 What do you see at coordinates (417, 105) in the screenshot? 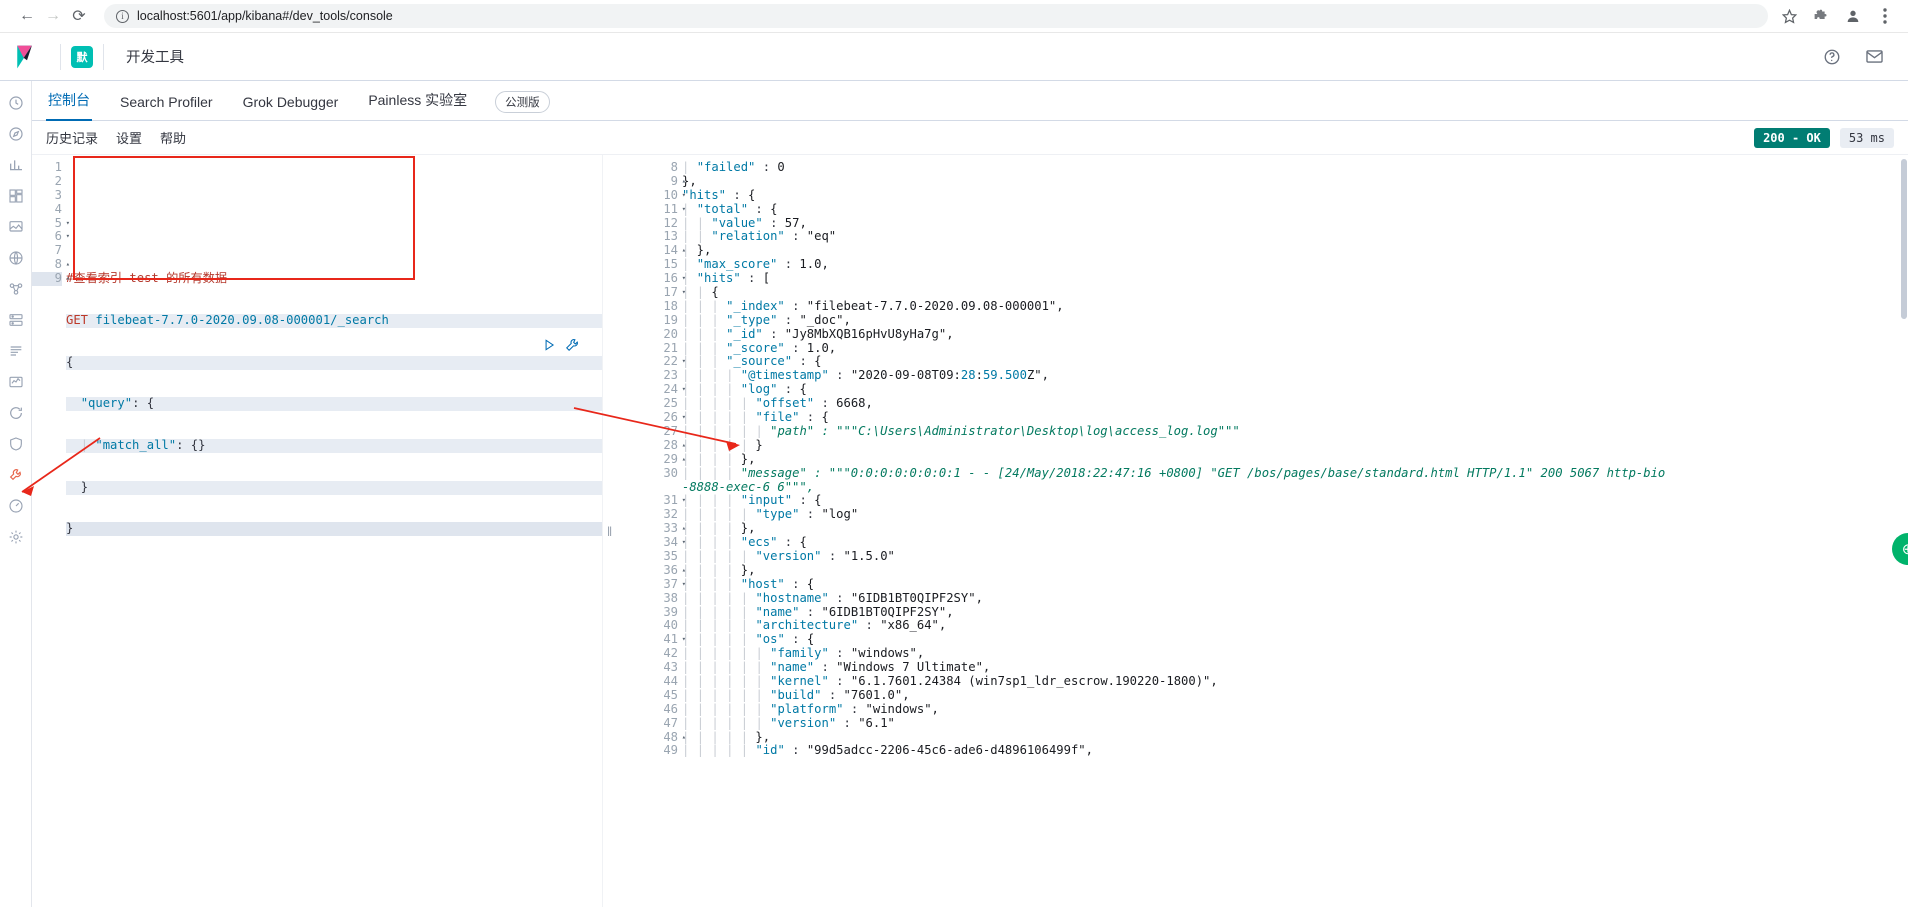
I see `tab-painless-lab: Painless 实验室` at bounding box center [417, 105].